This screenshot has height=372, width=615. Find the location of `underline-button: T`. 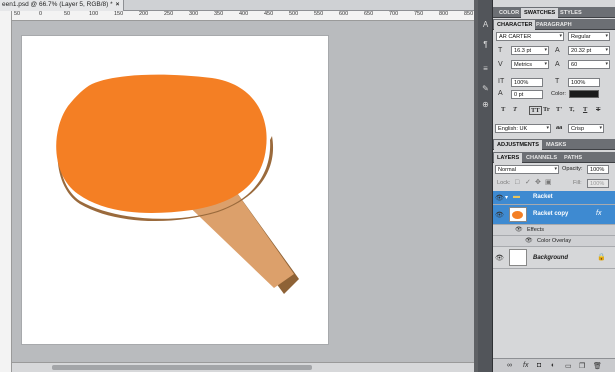

underline-button: T is located at coordinates (585, 109).